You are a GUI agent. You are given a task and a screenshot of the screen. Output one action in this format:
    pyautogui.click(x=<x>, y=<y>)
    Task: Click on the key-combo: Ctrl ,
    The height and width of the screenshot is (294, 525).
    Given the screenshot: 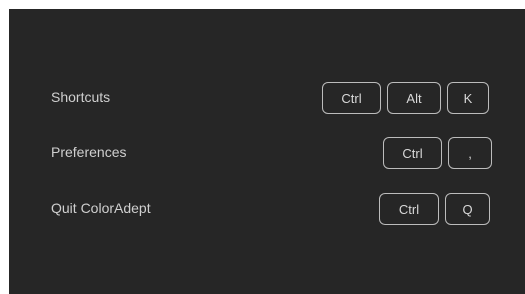 What is the action you would take?
    pyautogui.click(x=437, y=153)
    